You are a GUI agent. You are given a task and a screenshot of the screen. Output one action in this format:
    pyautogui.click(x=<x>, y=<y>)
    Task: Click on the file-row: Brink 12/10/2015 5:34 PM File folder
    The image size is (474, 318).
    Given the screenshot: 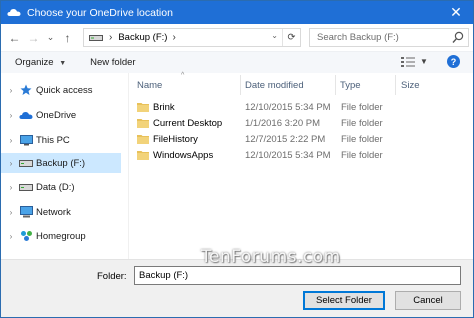 What is the action you would take?
    pyautogui.click(x=260, y=107)
    